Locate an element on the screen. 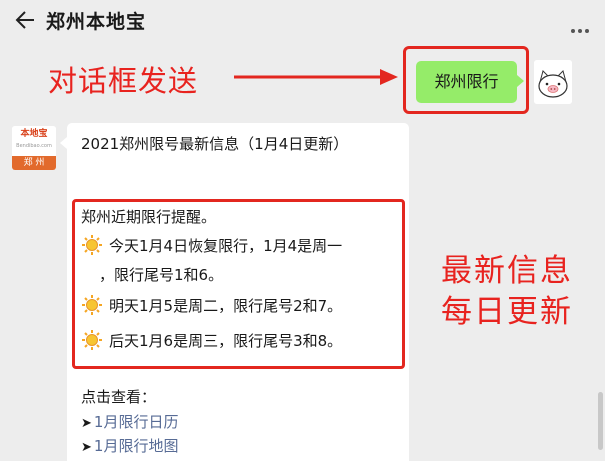  chat-title: 郑州本地宝 is located at coordinates (96, 22).